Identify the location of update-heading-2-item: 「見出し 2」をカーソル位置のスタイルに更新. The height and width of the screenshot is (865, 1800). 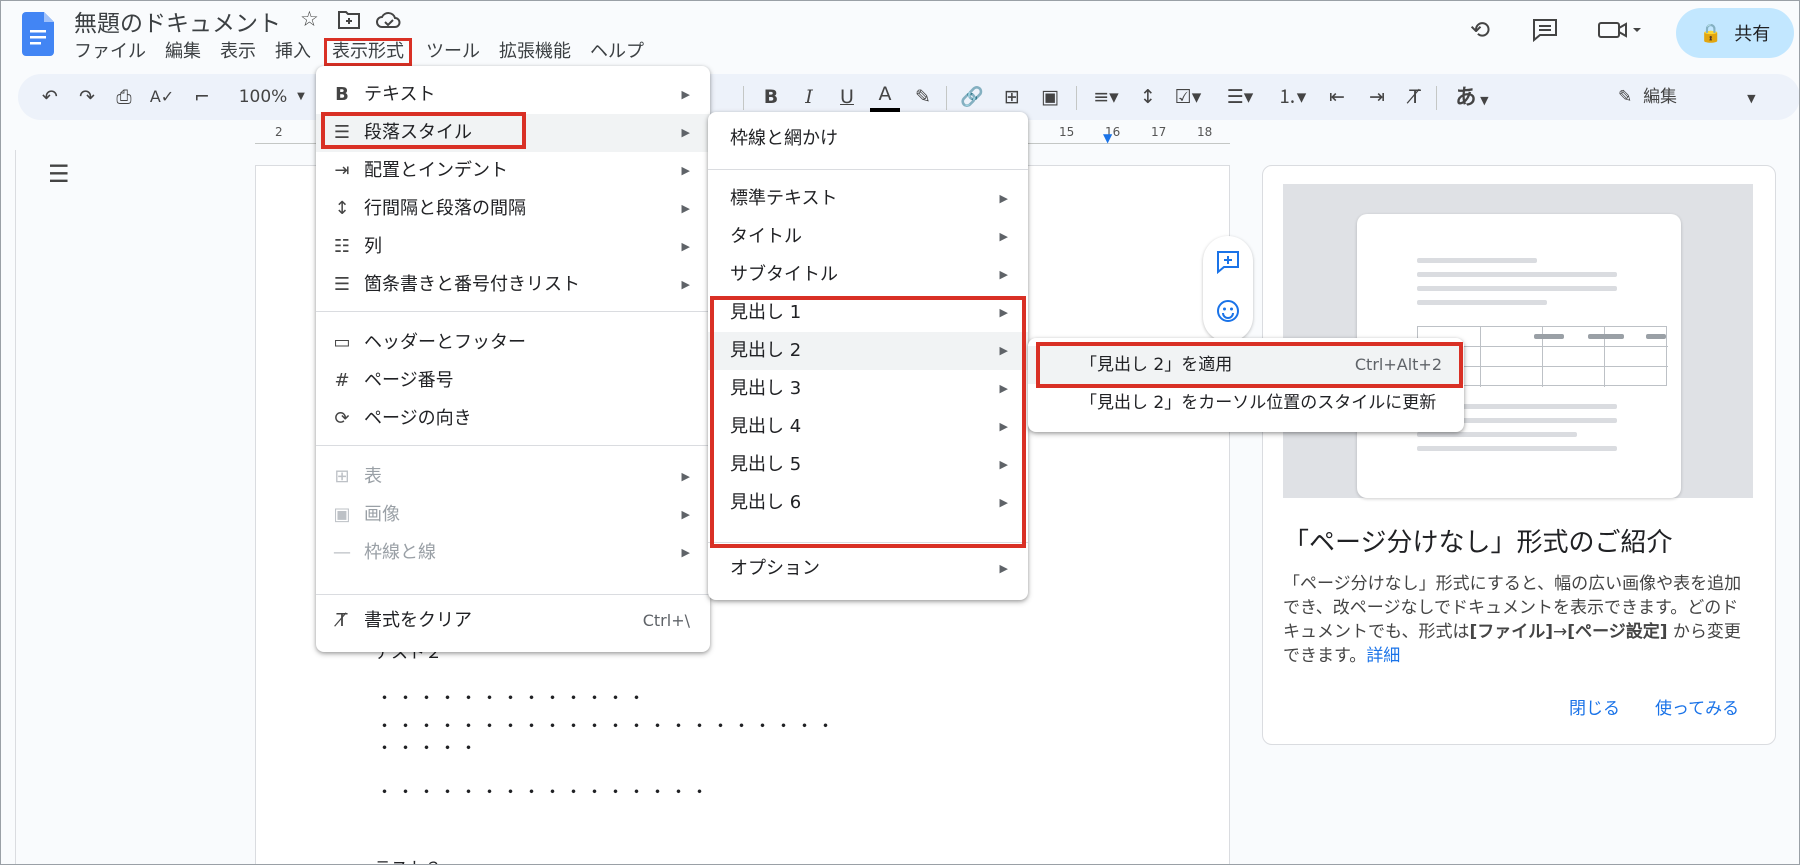
(1246, 403).